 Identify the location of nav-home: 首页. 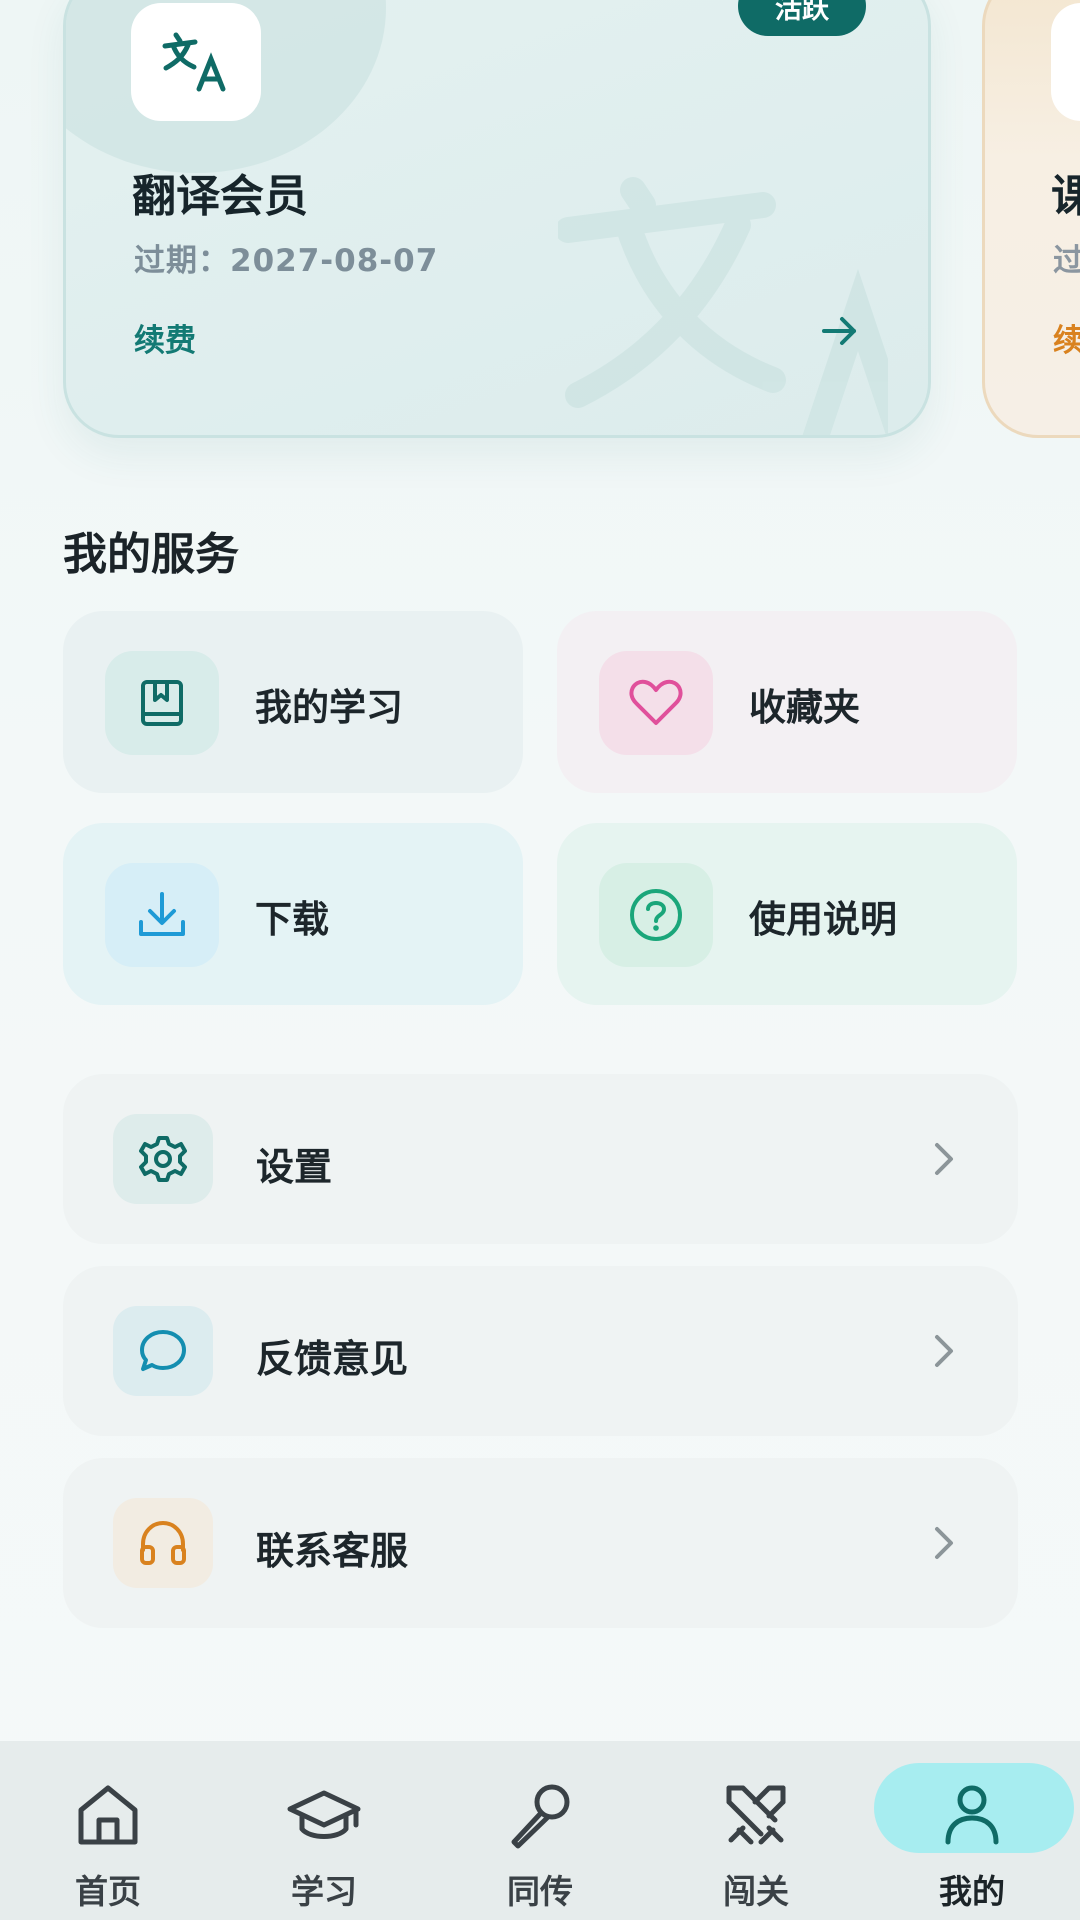
(108, 1830).